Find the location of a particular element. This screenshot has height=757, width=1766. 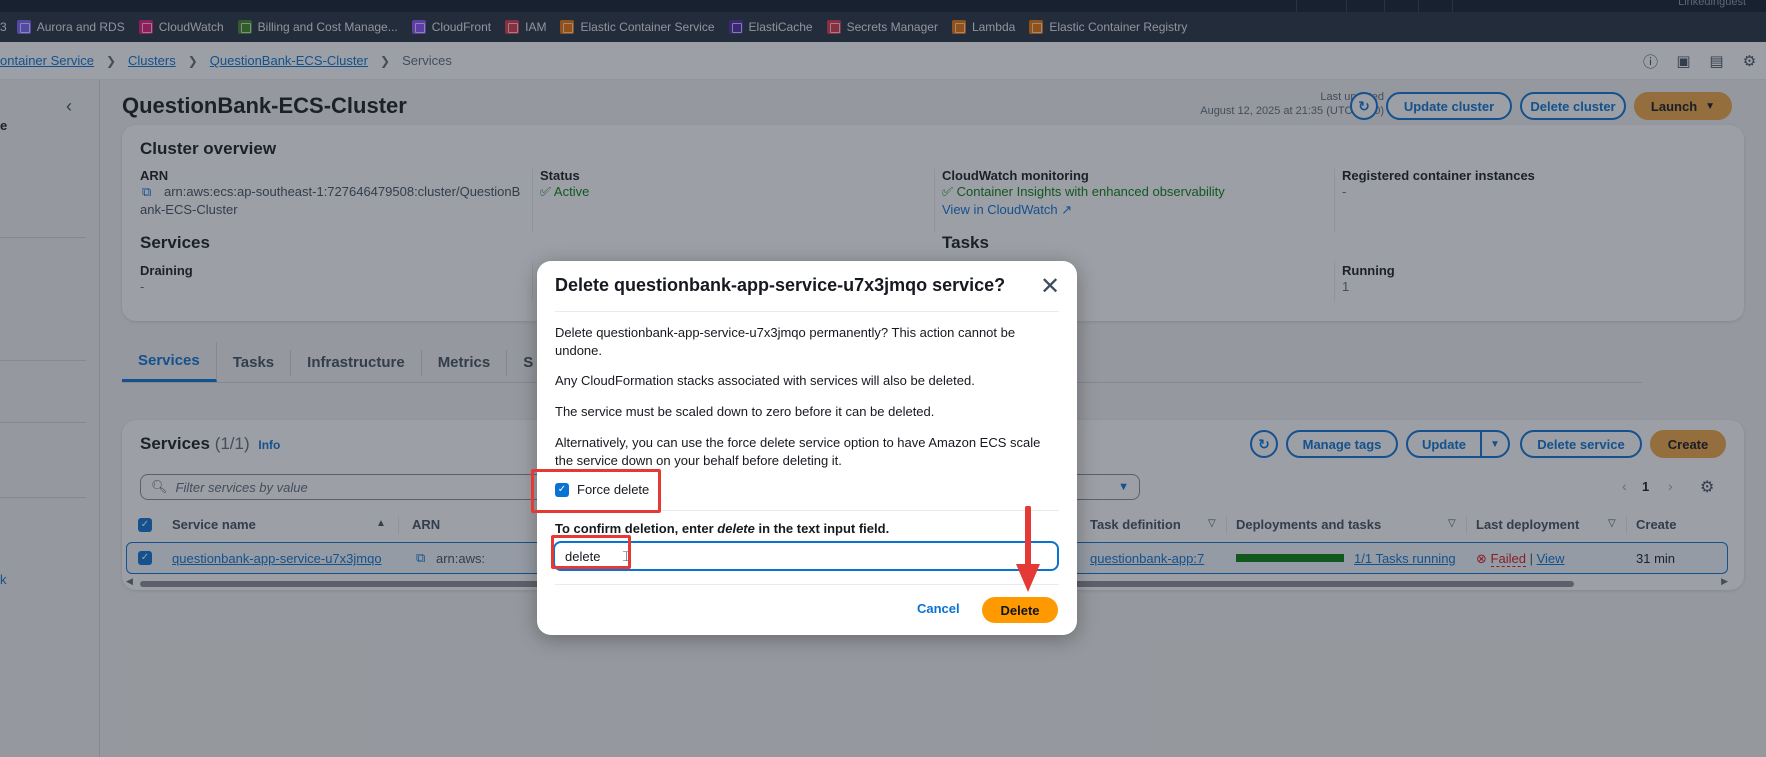

confirm-suffix: in the text input field. is located at coordinates (822, 528).